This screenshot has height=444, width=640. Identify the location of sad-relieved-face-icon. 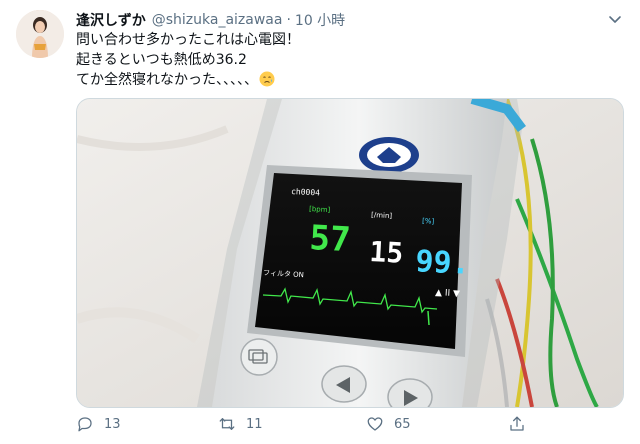
(267, 79).